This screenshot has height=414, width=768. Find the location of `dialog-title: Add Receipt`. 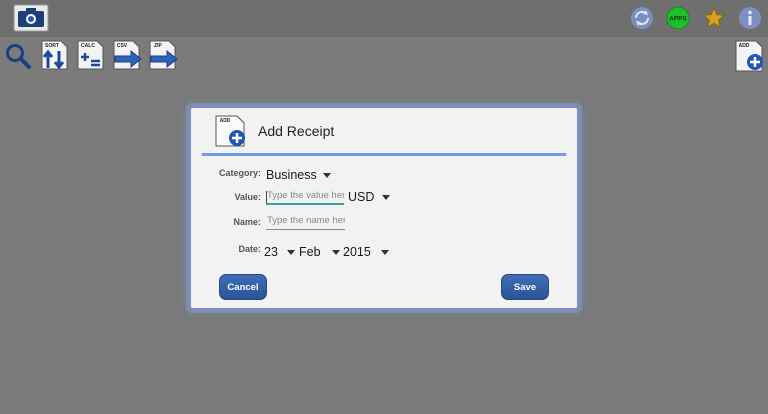

dialog-title: Add Receipt is located at coordinates (296, 131).